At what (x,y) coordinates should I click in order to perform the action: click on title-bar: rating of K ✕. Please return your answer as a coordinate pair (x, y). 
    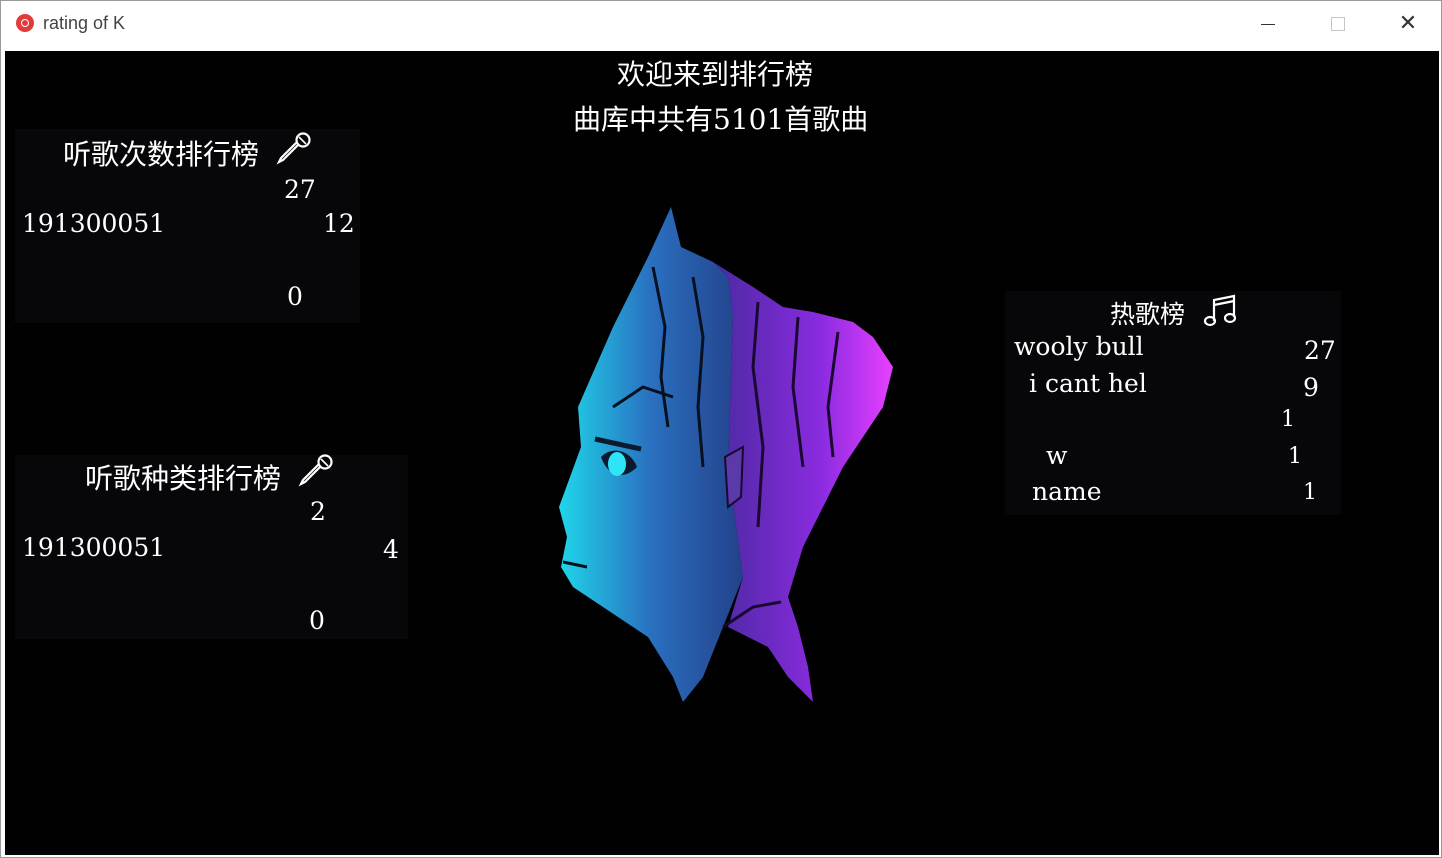
    Looking at the image, I should click on (721, 24).